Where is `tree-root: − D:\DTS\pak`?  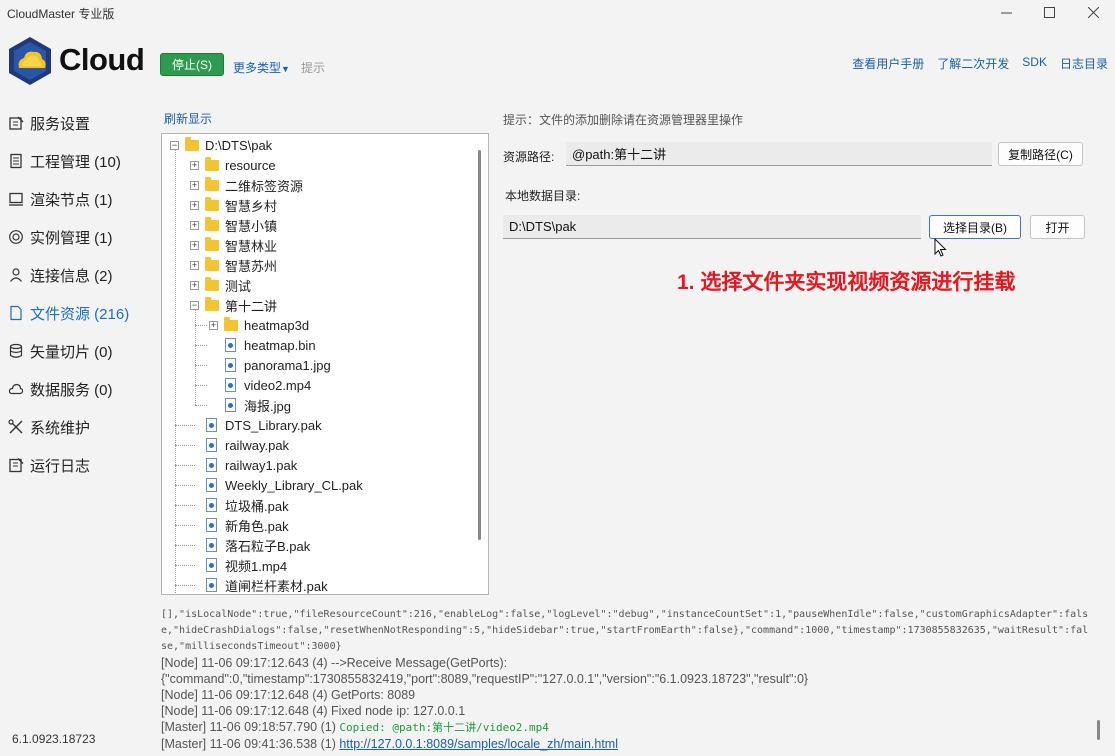
tree-root: − D:\DTS\pak is located at coordinates (221, 145).